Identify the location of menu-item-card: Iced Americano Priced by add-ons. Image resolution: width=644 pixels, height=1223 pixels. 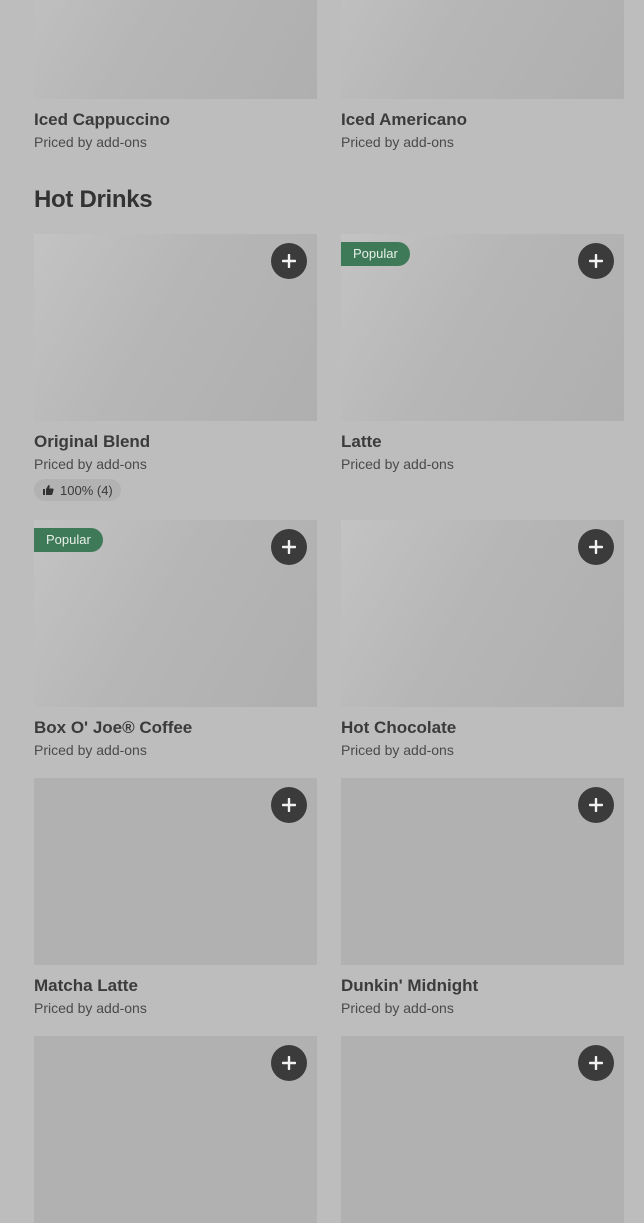
(482, 75).